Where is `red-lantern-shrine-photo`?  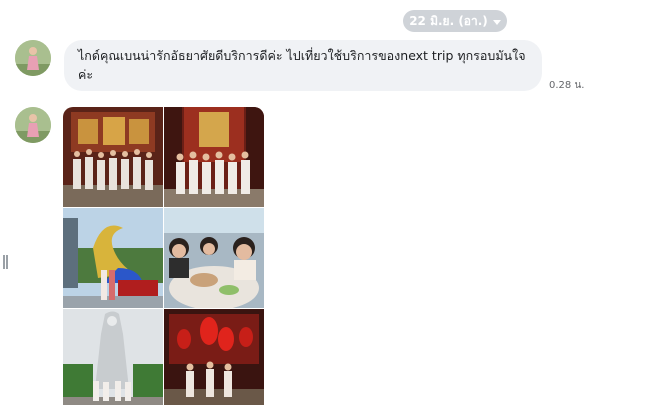
red-lantern-shrine-photo is located at coordinates (214, 357).